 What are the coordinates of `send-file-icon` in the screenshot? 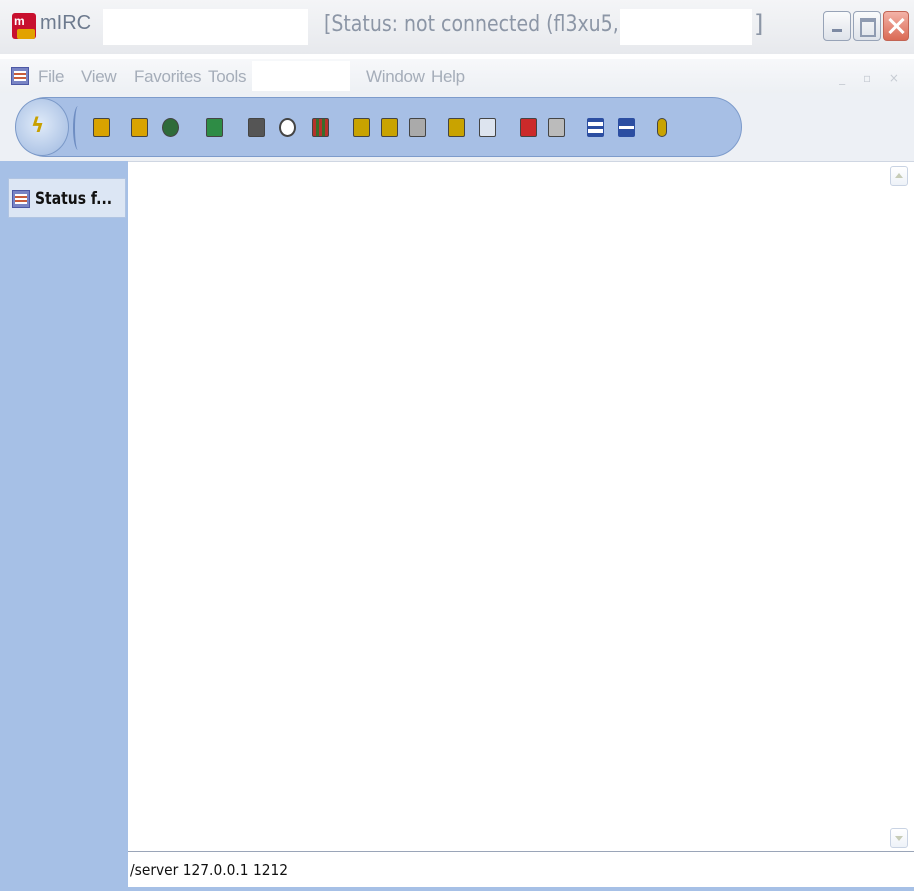 It's located at (361, 127).